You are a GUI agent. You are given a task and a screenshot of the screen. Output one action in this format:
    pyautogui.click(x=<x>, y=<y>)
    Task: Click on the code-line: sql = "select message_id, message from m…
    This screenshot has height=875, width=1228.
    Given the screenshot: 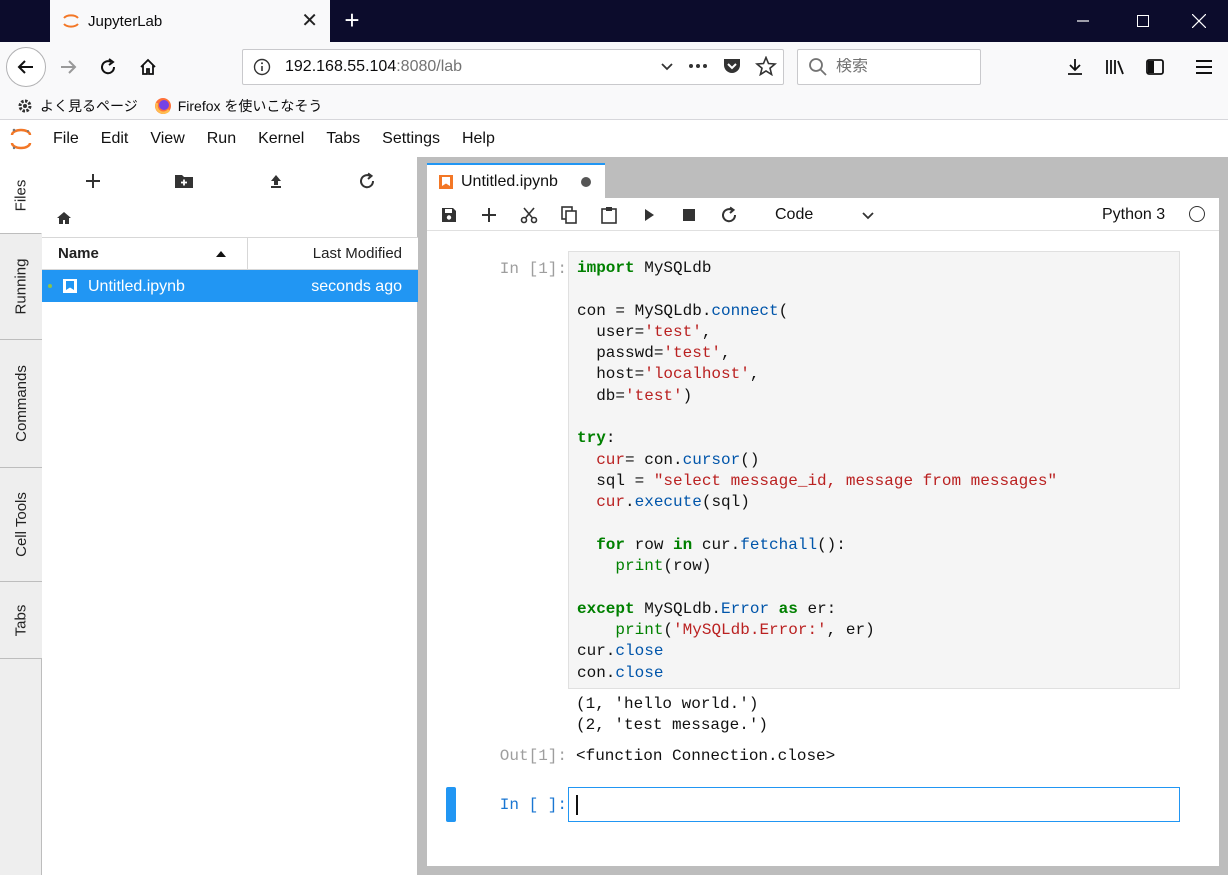 What is the action you would take?
    pyautogui.click(x=817, y=480)
    